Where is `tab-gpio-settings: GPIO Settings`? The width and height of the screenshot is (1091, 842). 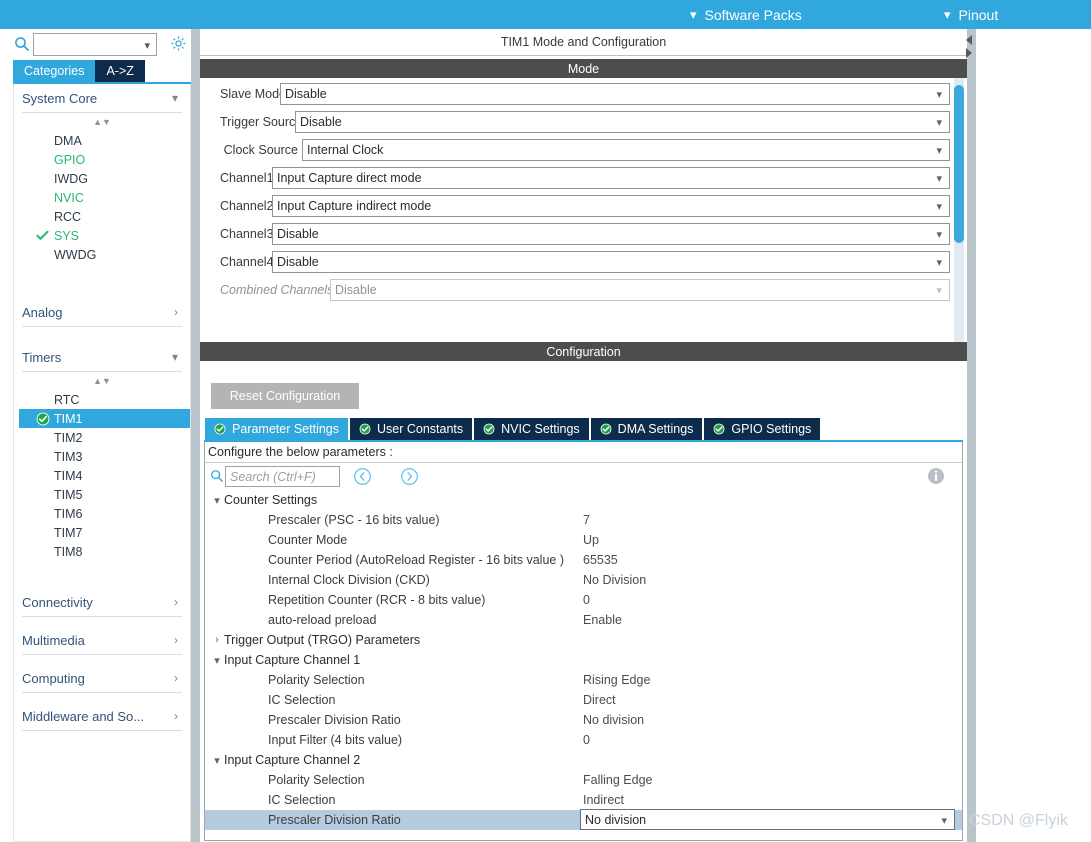 tab-gpio-settings: GPIO Settings is located at coordinates (762, 429).